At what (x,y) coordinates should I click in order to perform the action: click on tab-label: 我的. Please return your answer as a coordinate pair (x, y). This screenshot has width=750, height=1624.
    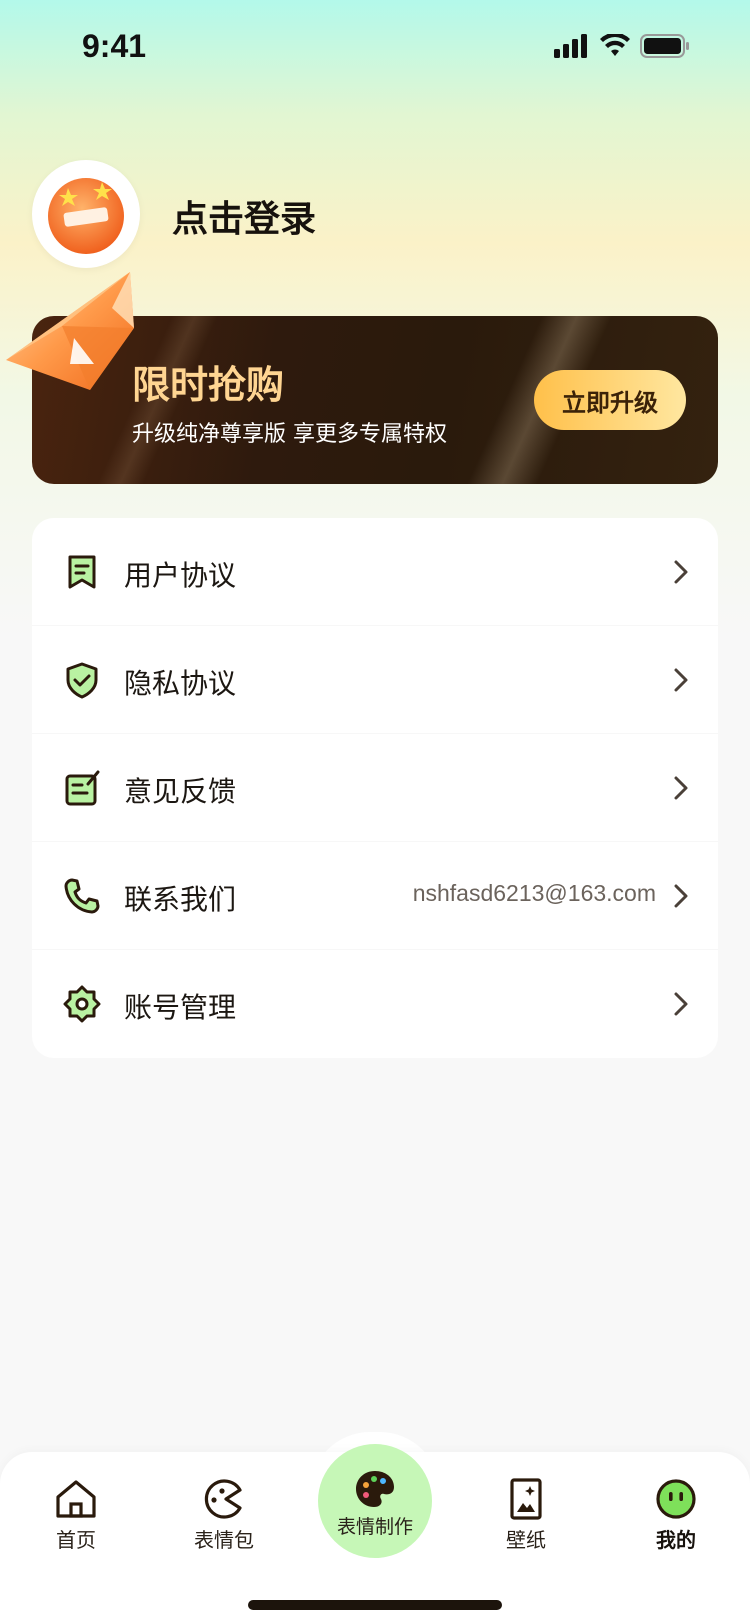
    Looking at the image, I should click on (676, 1540).